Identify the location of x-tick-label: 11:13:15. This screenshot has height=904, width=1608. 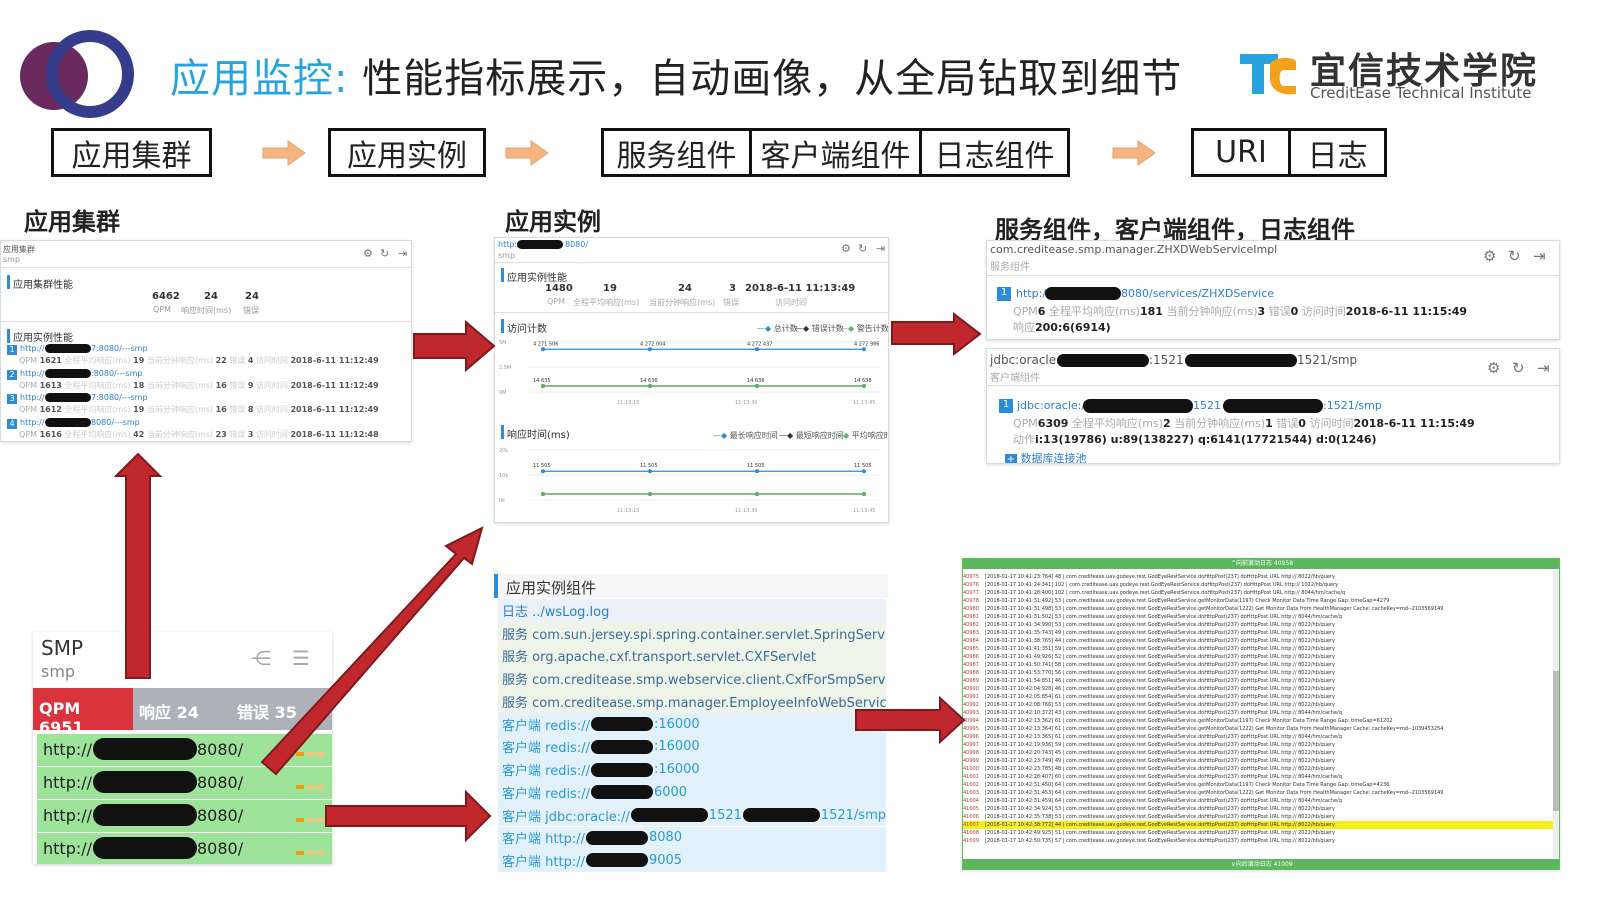
(628, 403).